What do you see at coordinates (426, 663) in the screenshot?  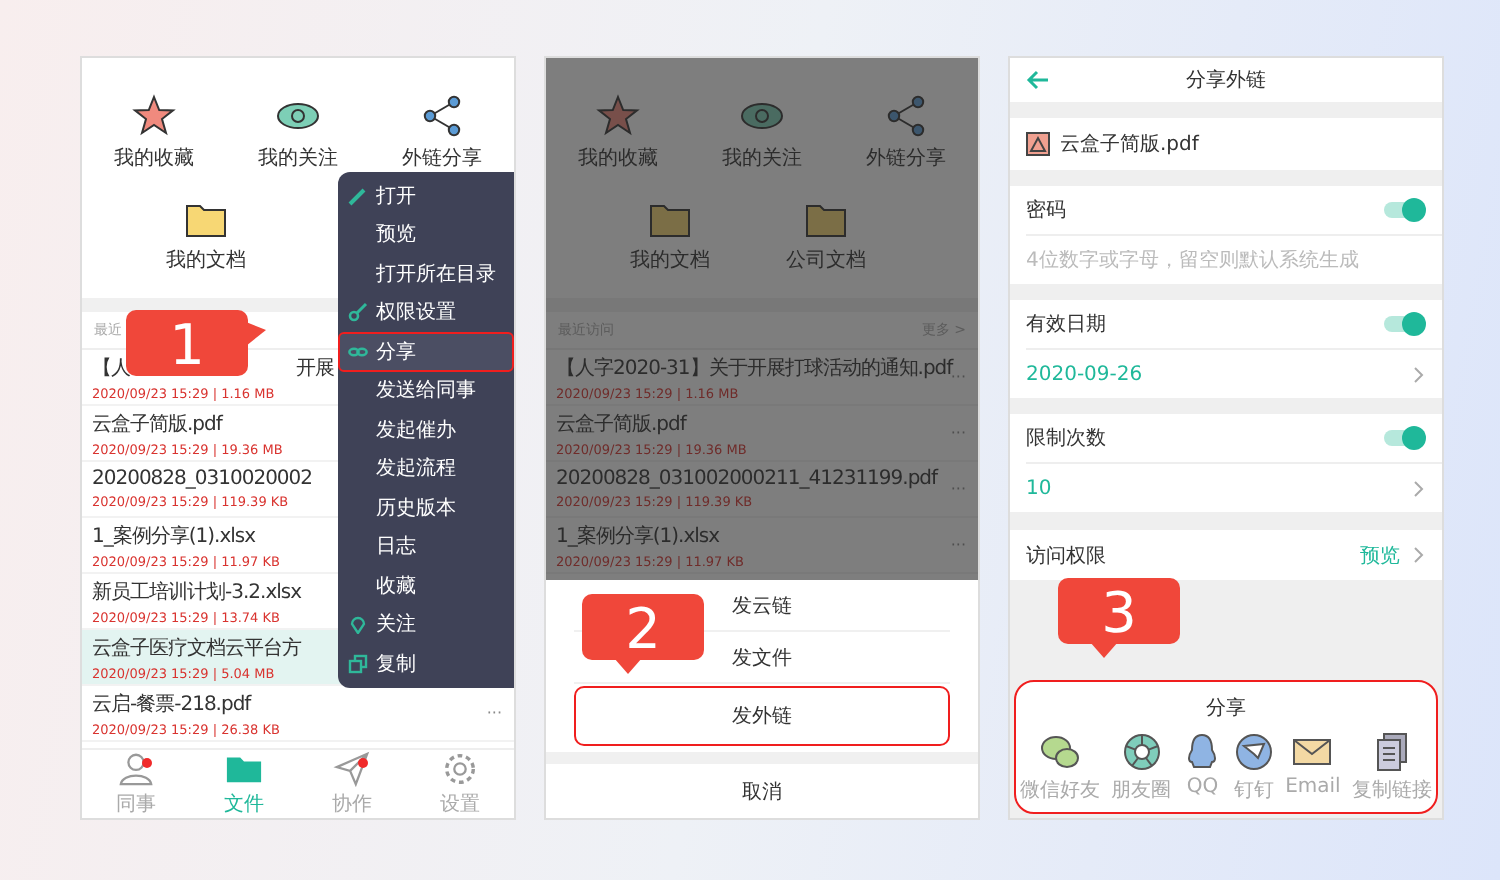 I see `menu-item: 复制` at bounding box center [426, 663].